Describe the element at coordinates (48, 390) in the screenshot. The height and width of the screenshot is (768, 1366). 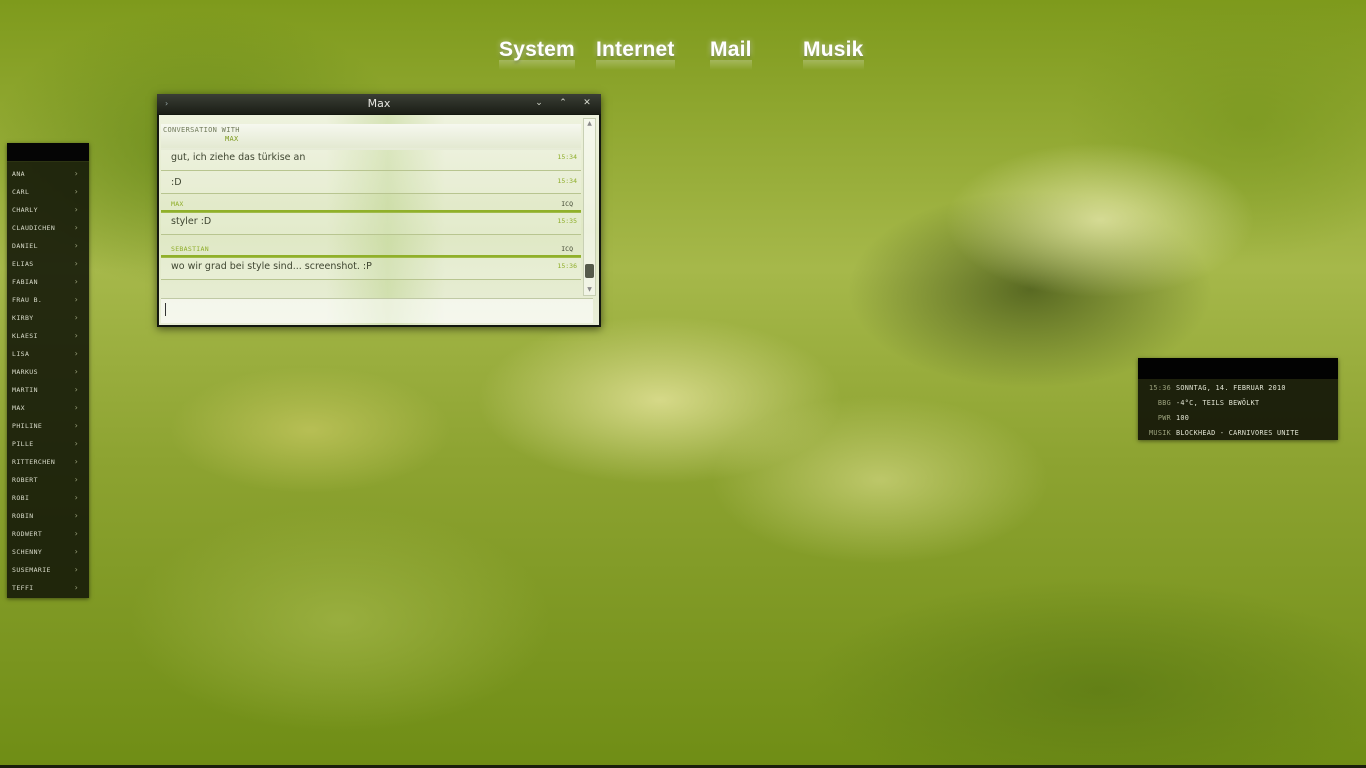
I see `contact-item-martin: MARTIN ›` at that location.